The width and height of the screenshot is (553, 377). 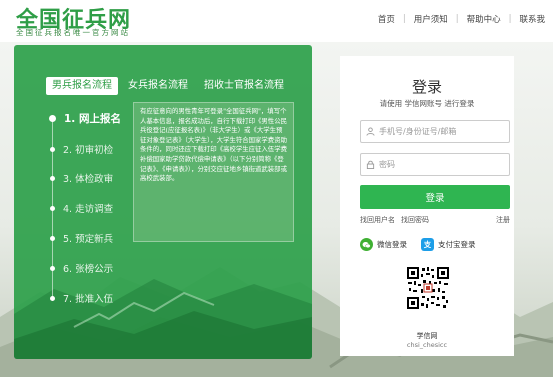 I want to click on nav-help-center: 帮助中心, so click(x=484, y=19).